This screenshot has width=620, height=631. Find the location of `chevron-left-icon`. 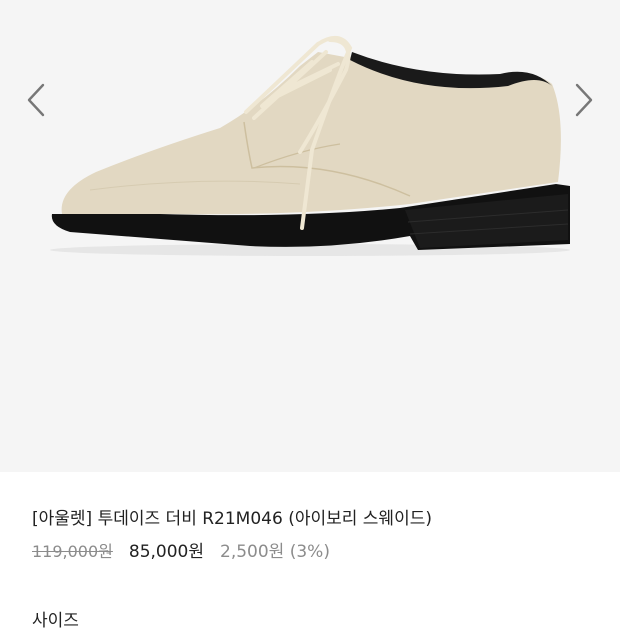

chevron-left-icon is located at coordinates (36, 100).